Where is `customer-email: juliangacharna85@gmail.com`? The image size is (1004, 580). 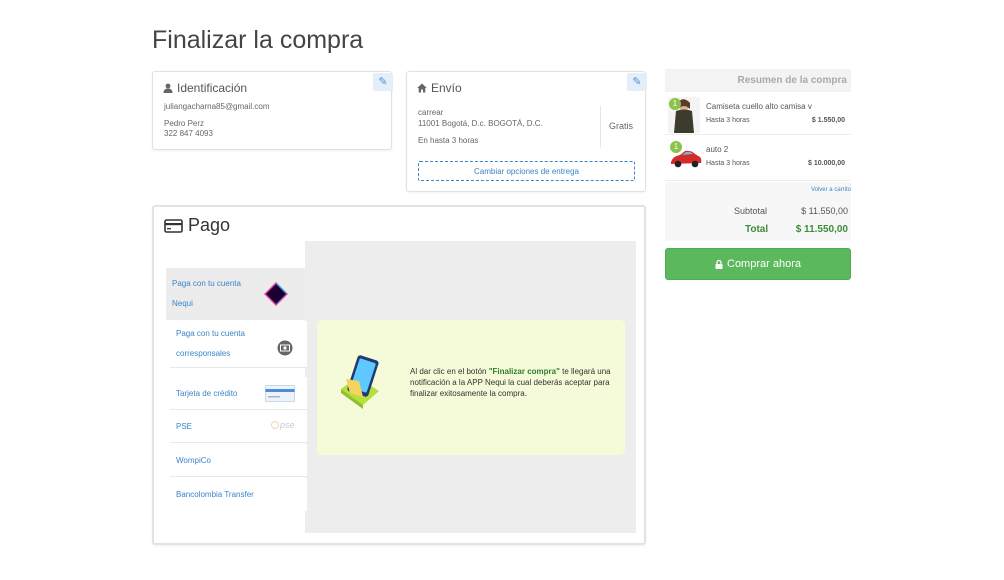
customer-email: juliangacharna85@gmail.com is located at coordinates (217, 106).